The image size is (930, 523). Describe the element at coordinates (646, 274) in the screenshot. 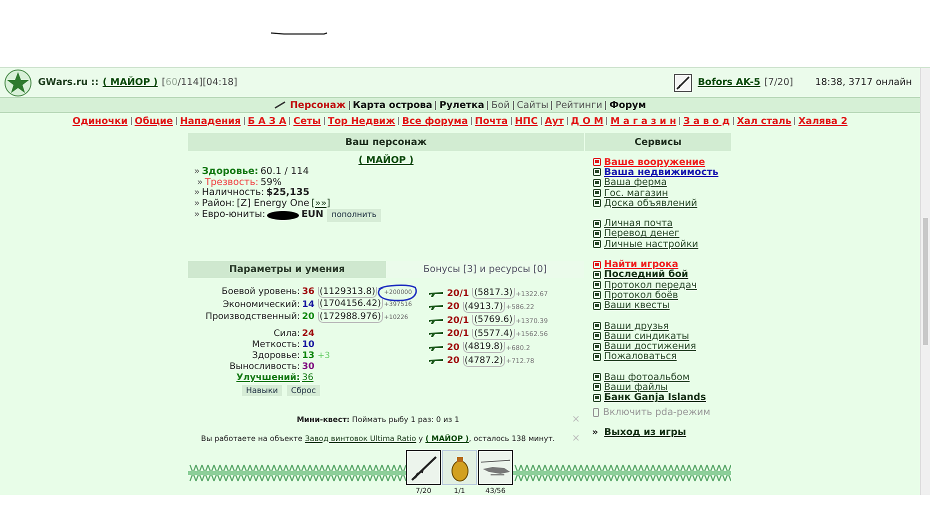

I see `service-link: Последний бой` at that location.